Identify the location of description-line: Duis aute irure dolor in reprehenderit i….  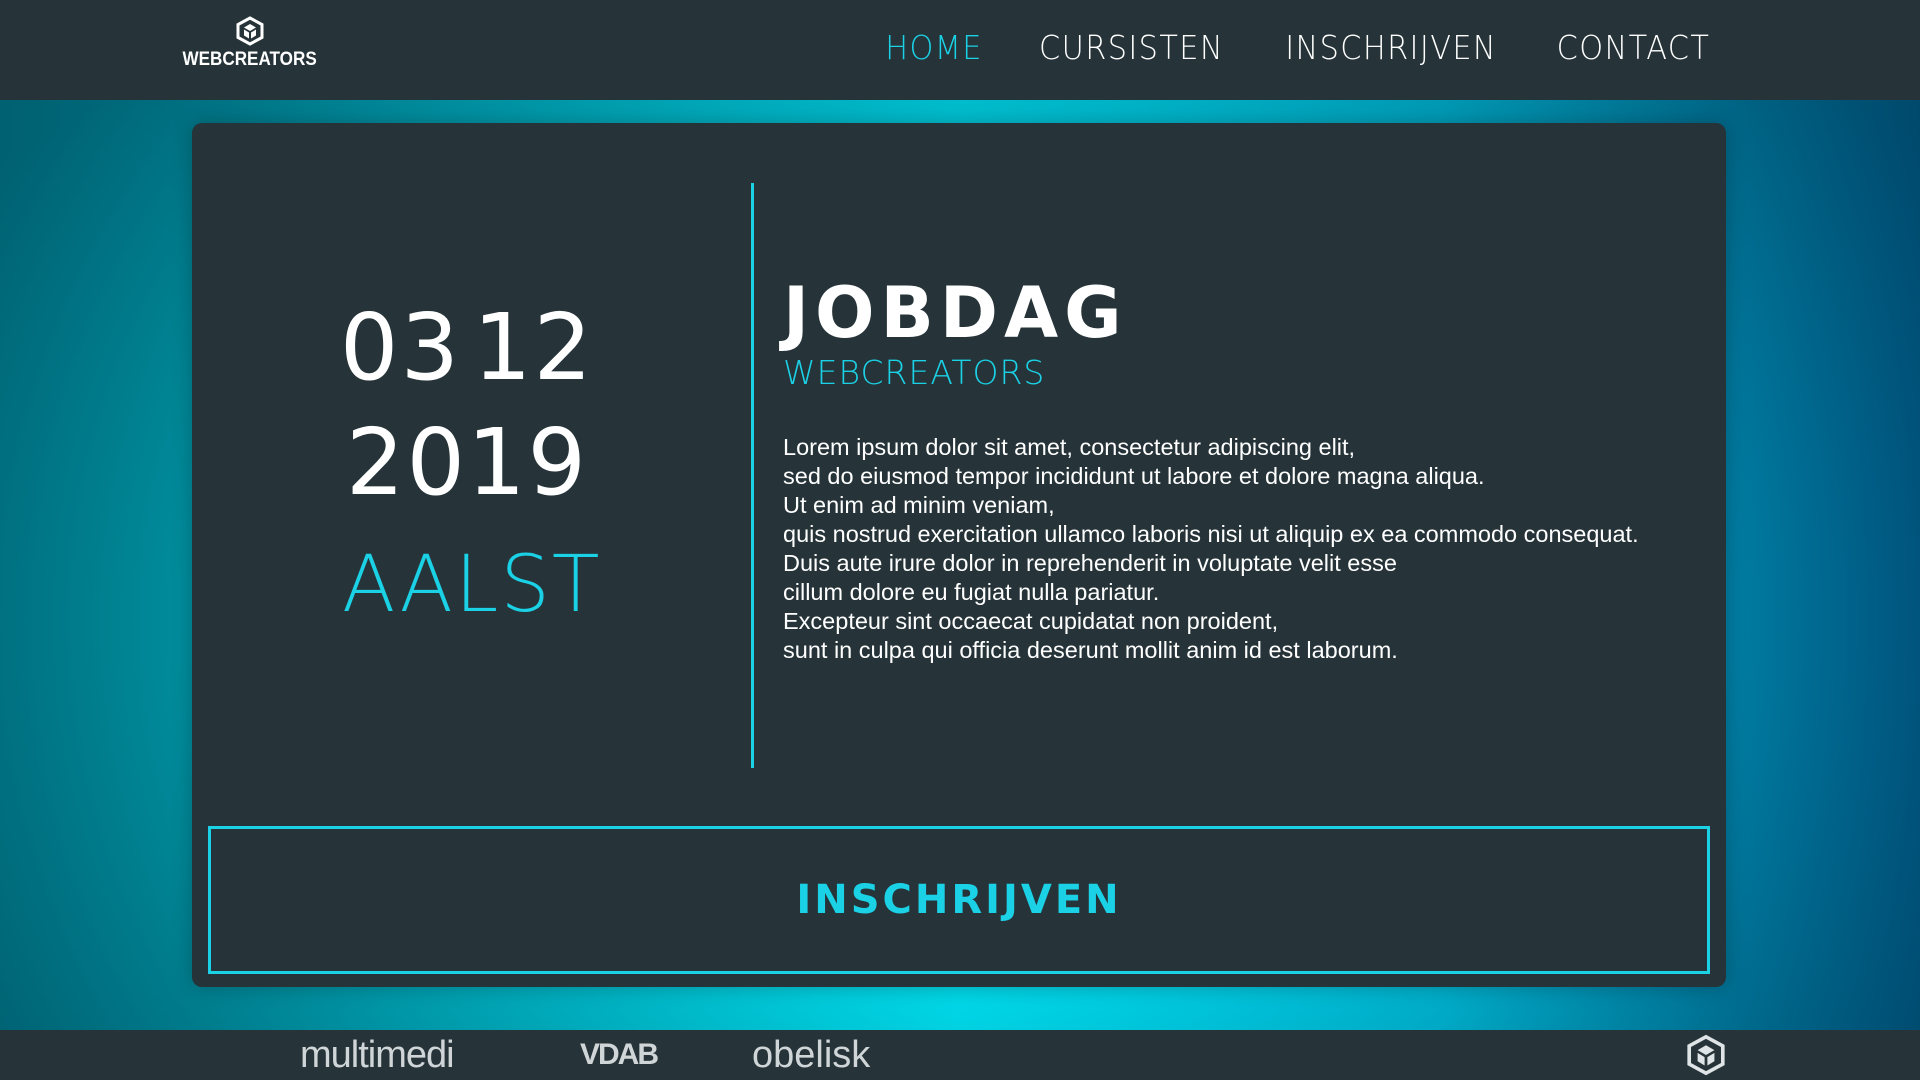
(1090, 563).